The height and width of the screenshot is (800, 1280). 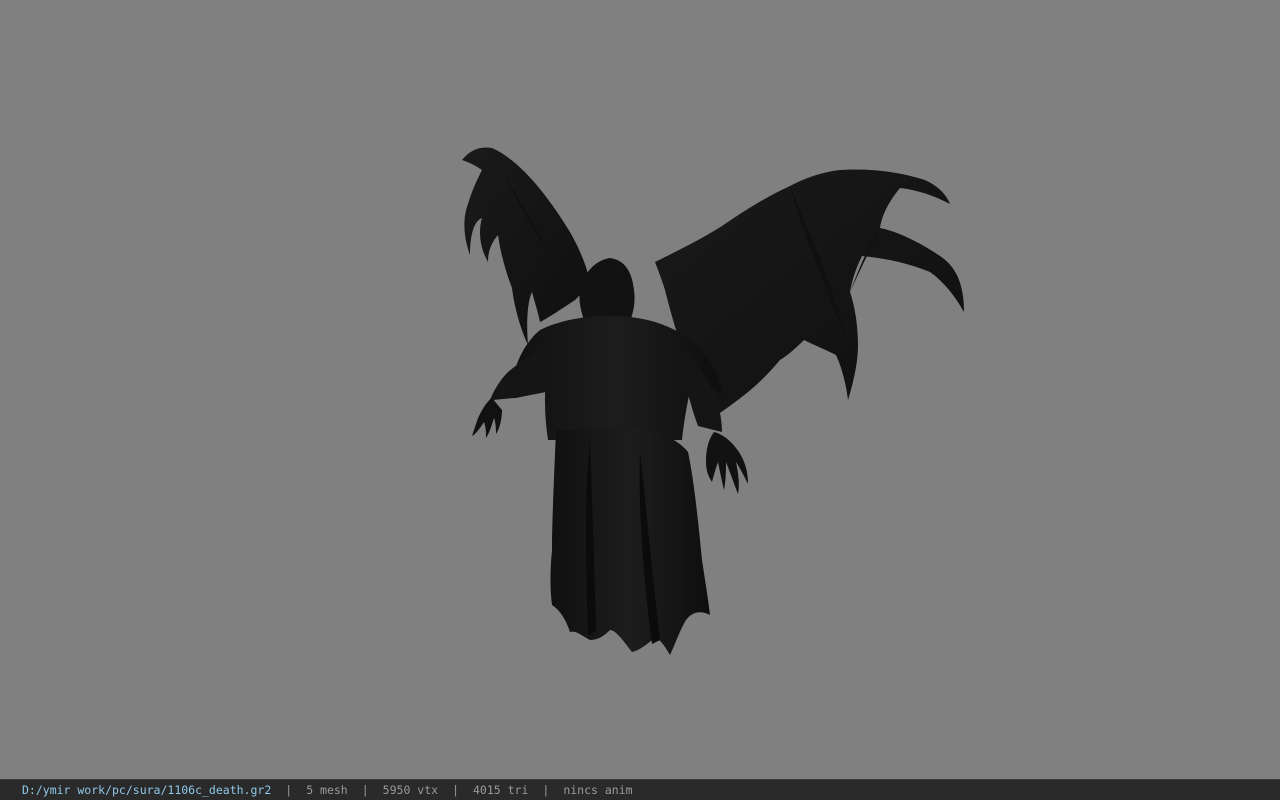 I want to click on left-claw-hand, so click(x=487, y=418).